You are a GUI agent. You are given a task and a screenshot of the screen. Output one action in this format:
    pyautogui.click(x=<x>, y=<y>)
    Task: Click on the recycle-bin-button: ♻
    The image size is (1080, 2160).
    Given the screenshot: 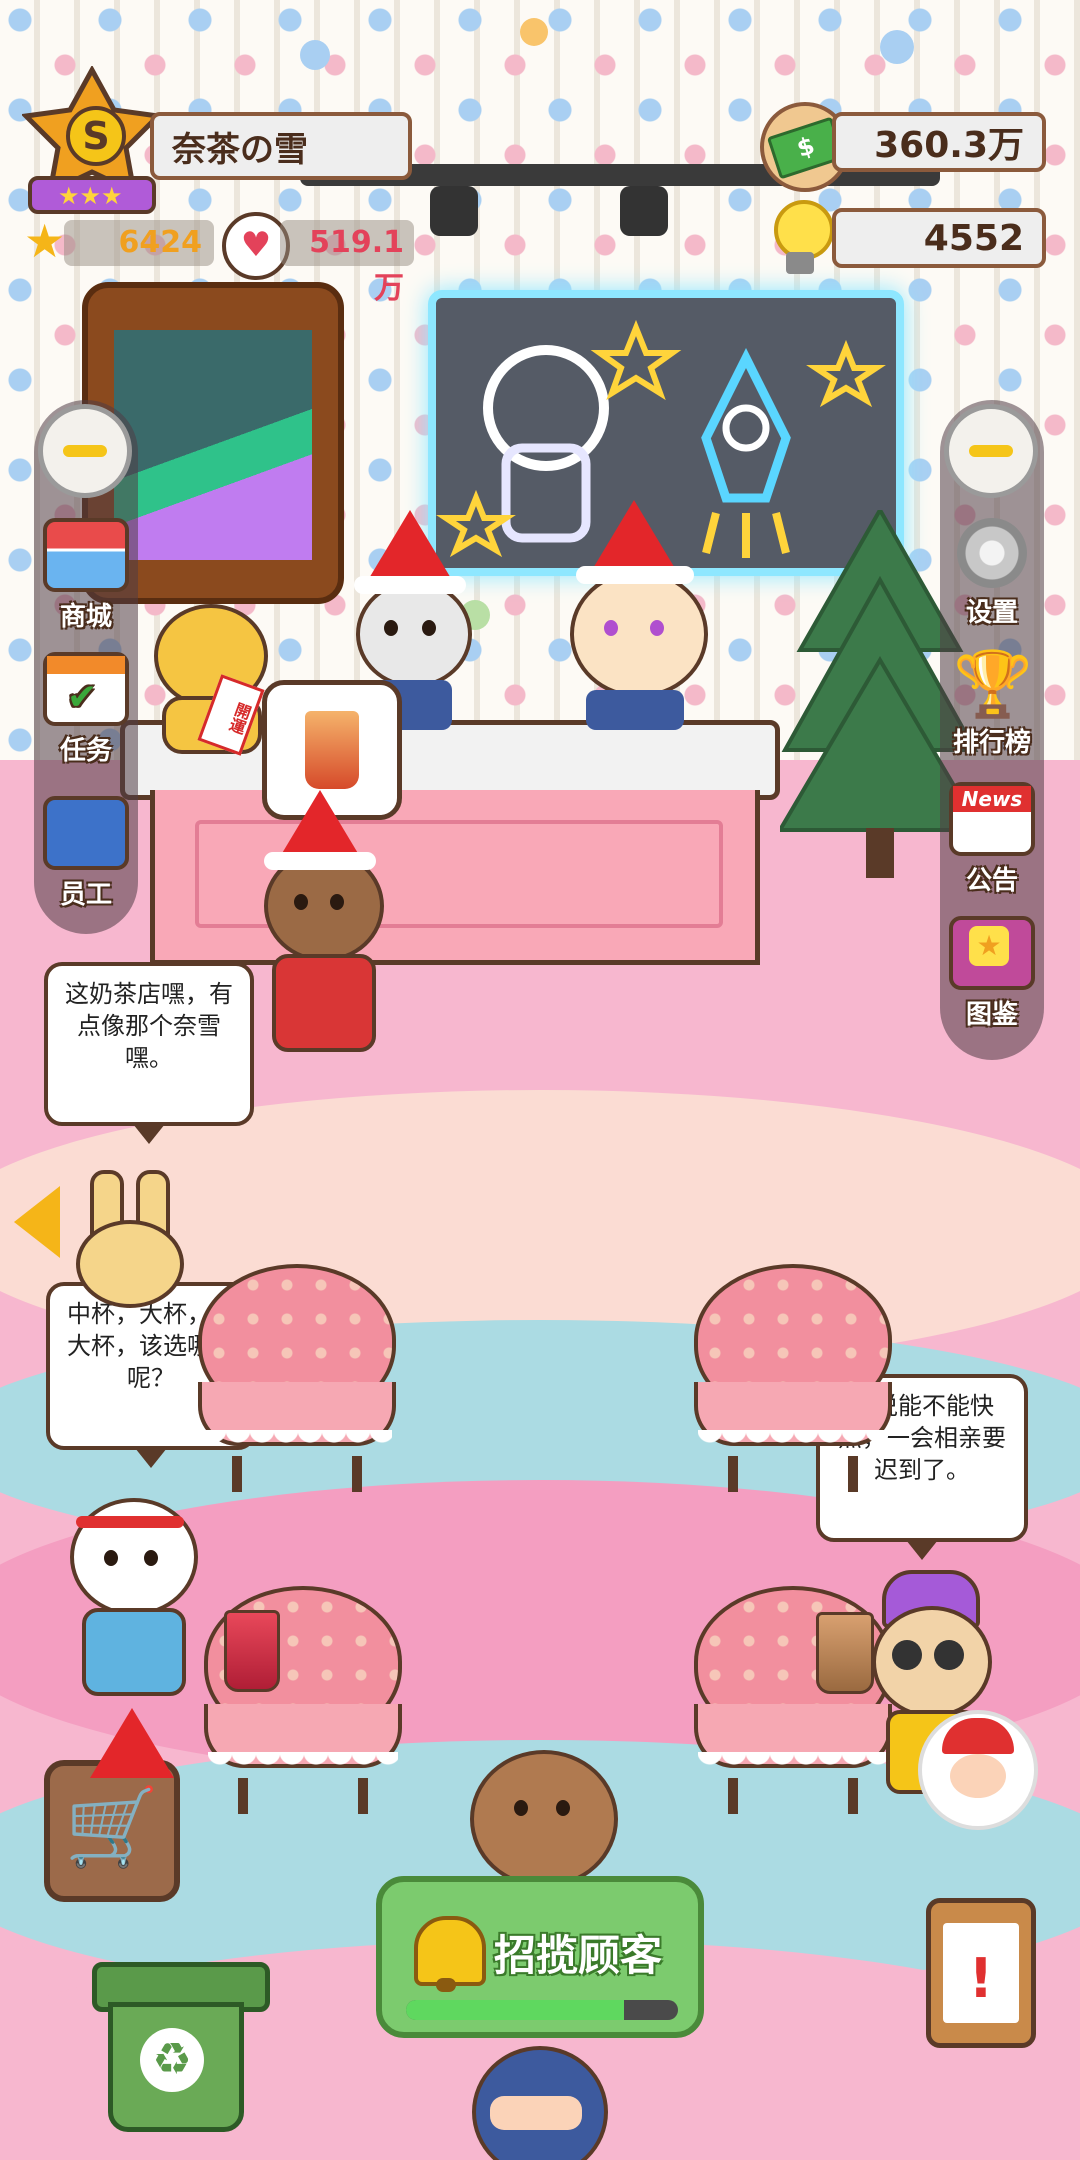 What is the action you would take?
    pyautogui.click(x=181, y=2036)
    